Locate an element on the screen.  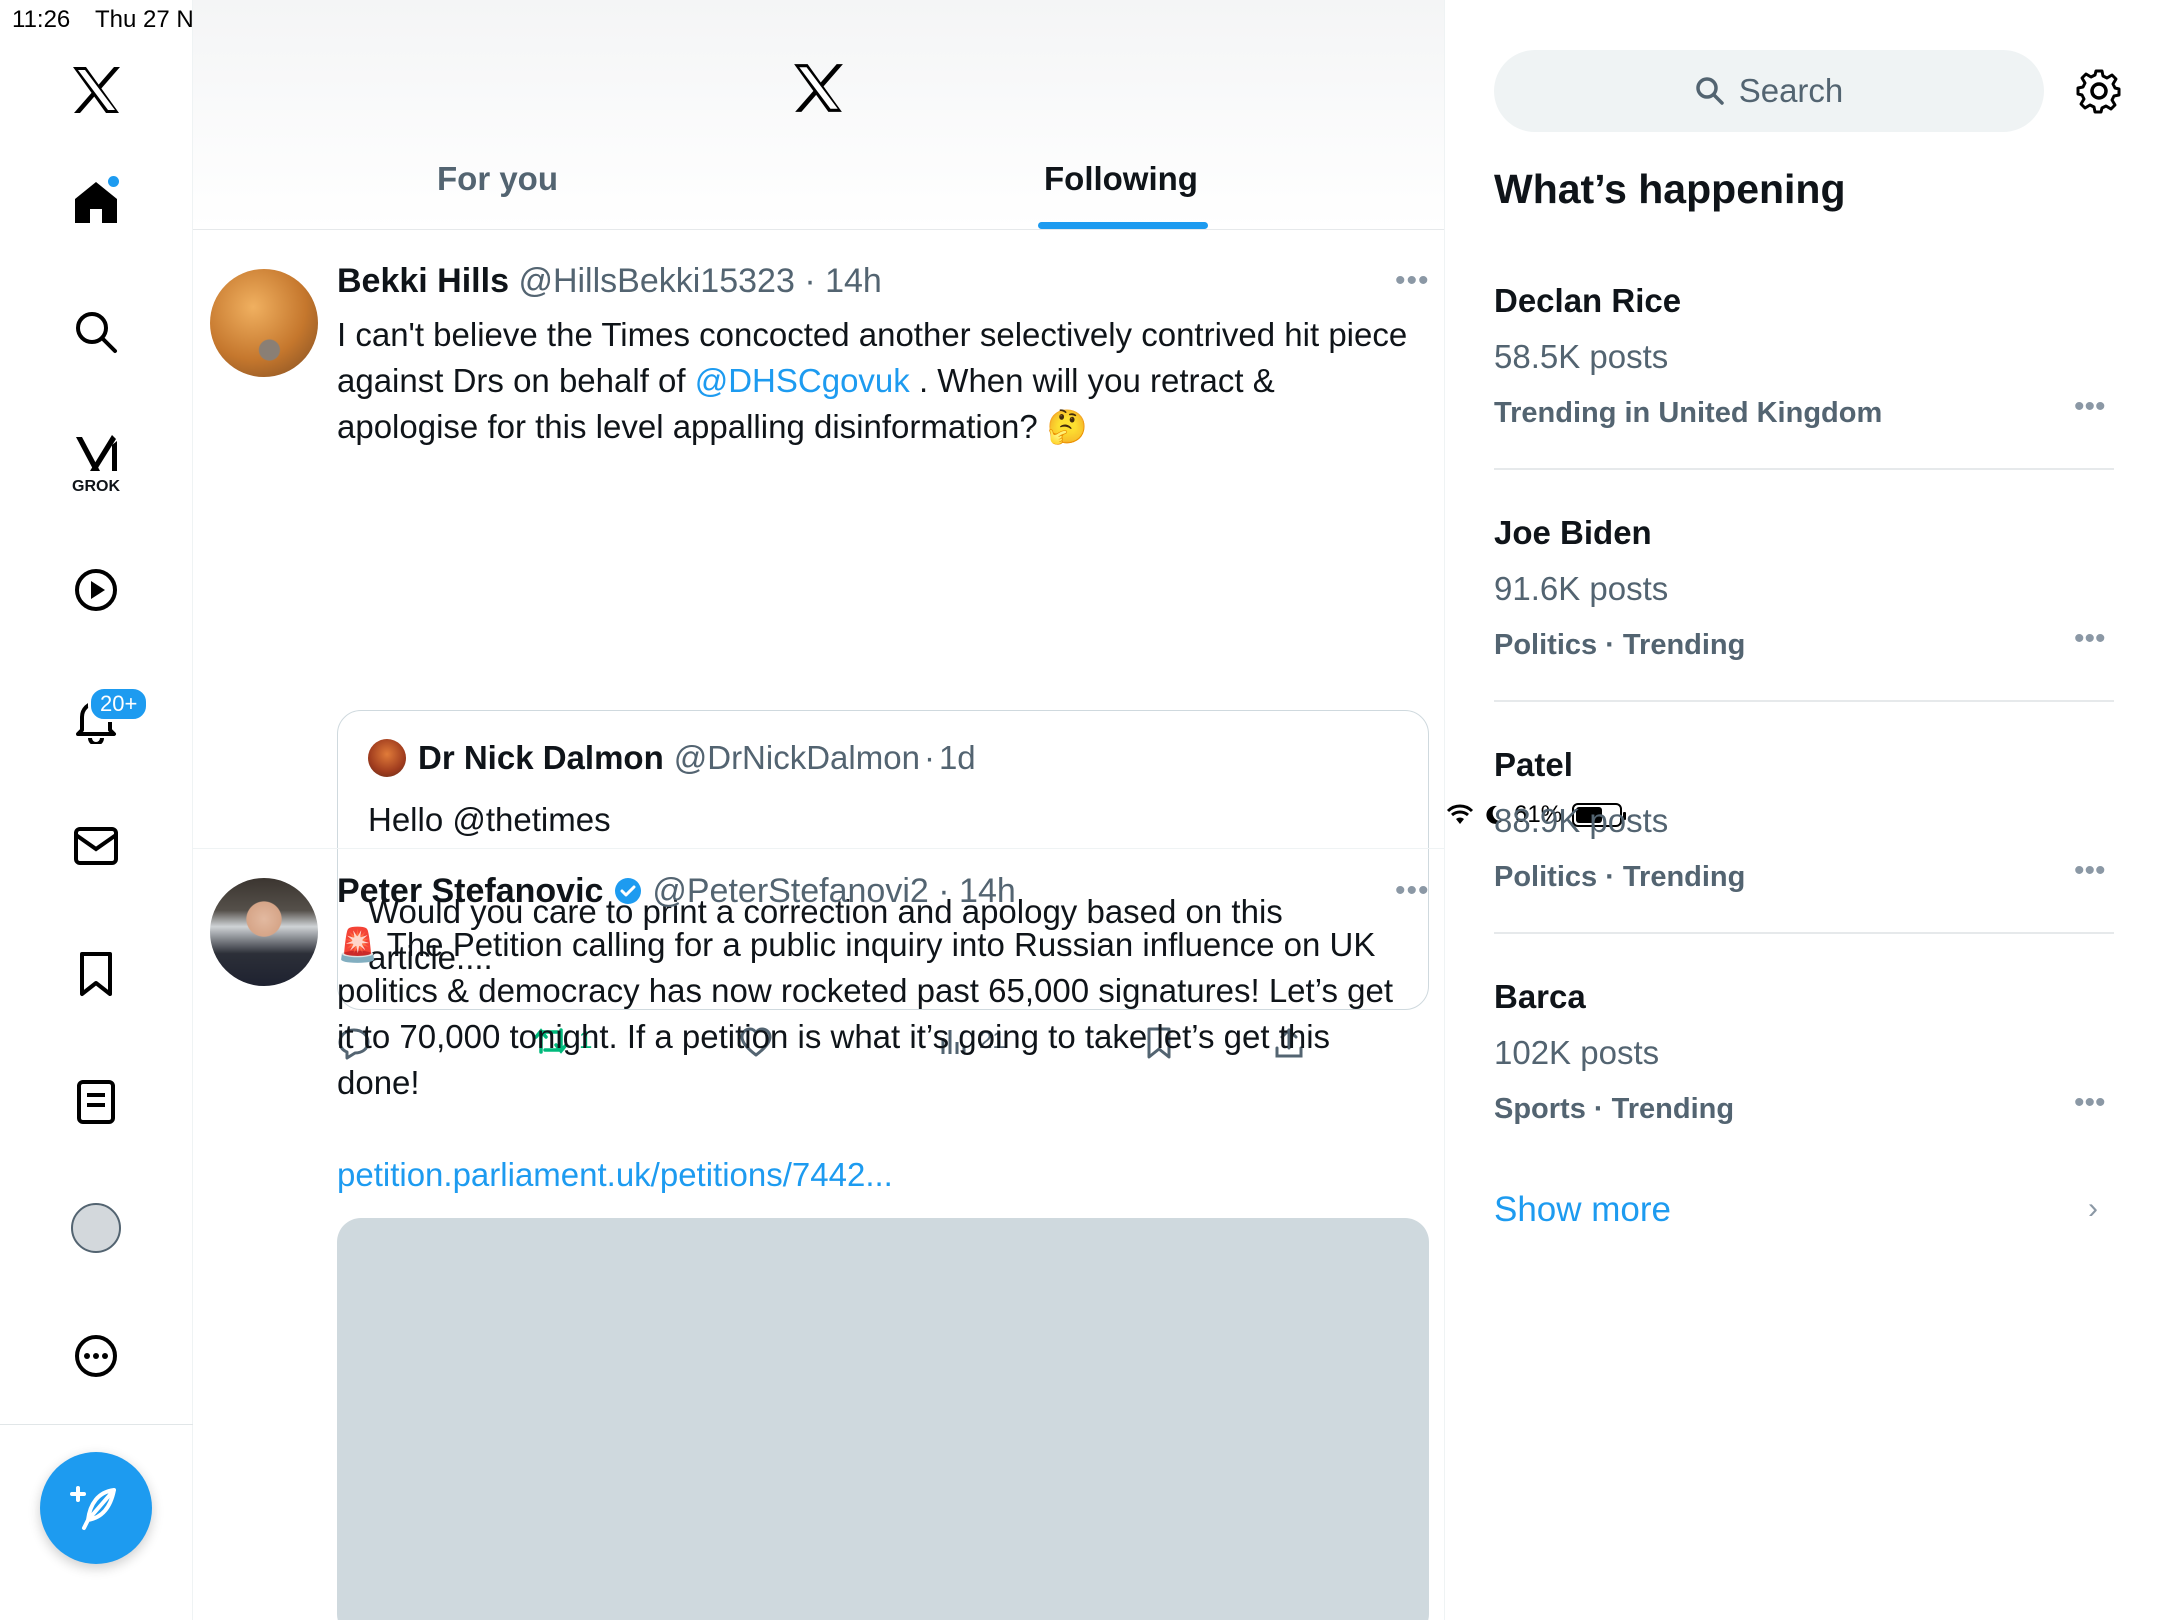
trend-topic: Joe Biden is located at coordinates (1573, 532).